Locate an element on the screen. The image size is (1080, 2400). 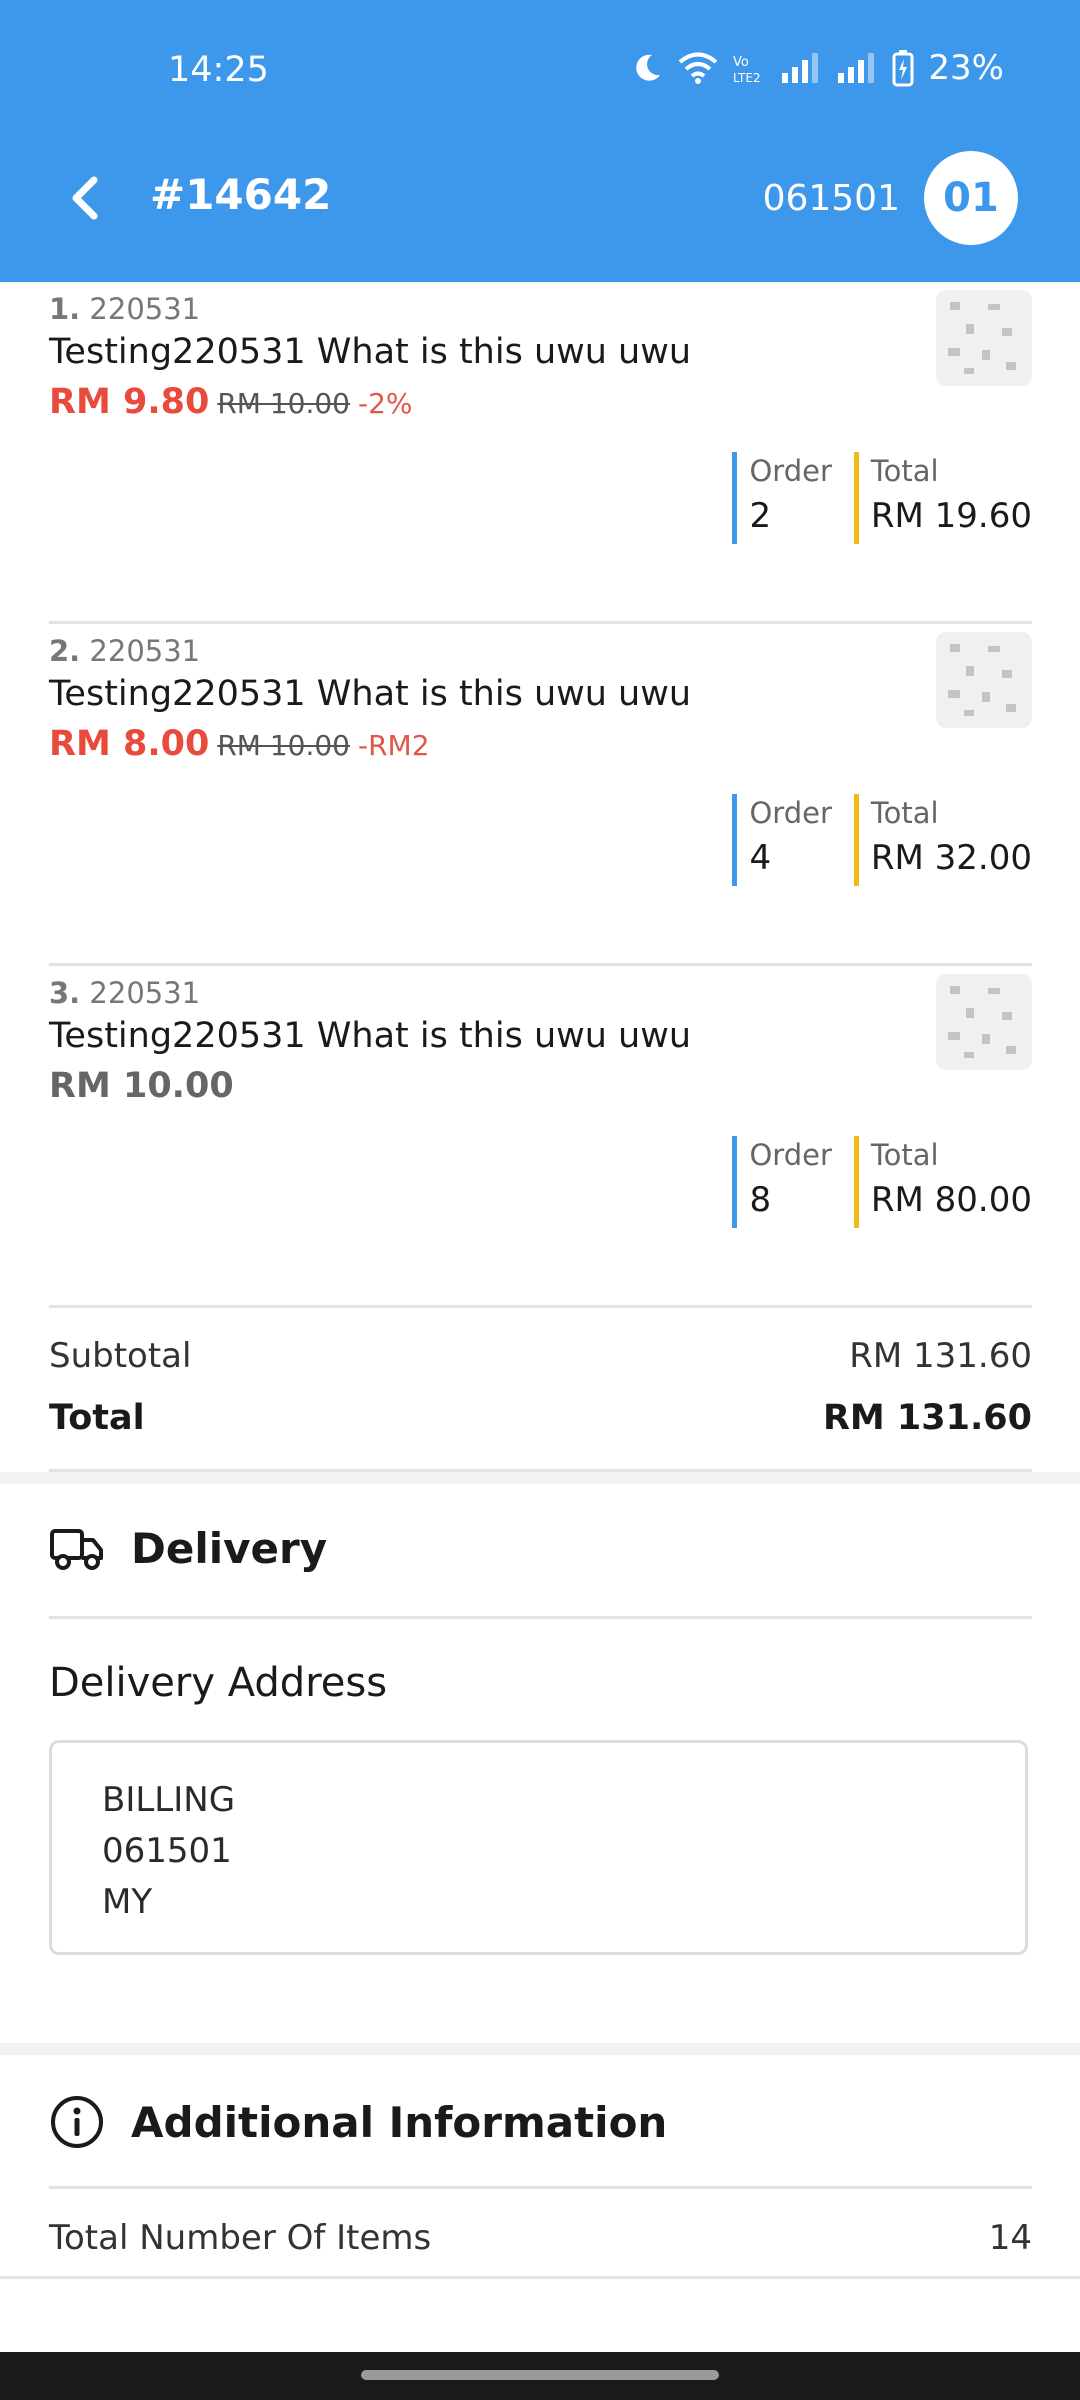
home-gesture-handle is located at coordinates (540, 2375).